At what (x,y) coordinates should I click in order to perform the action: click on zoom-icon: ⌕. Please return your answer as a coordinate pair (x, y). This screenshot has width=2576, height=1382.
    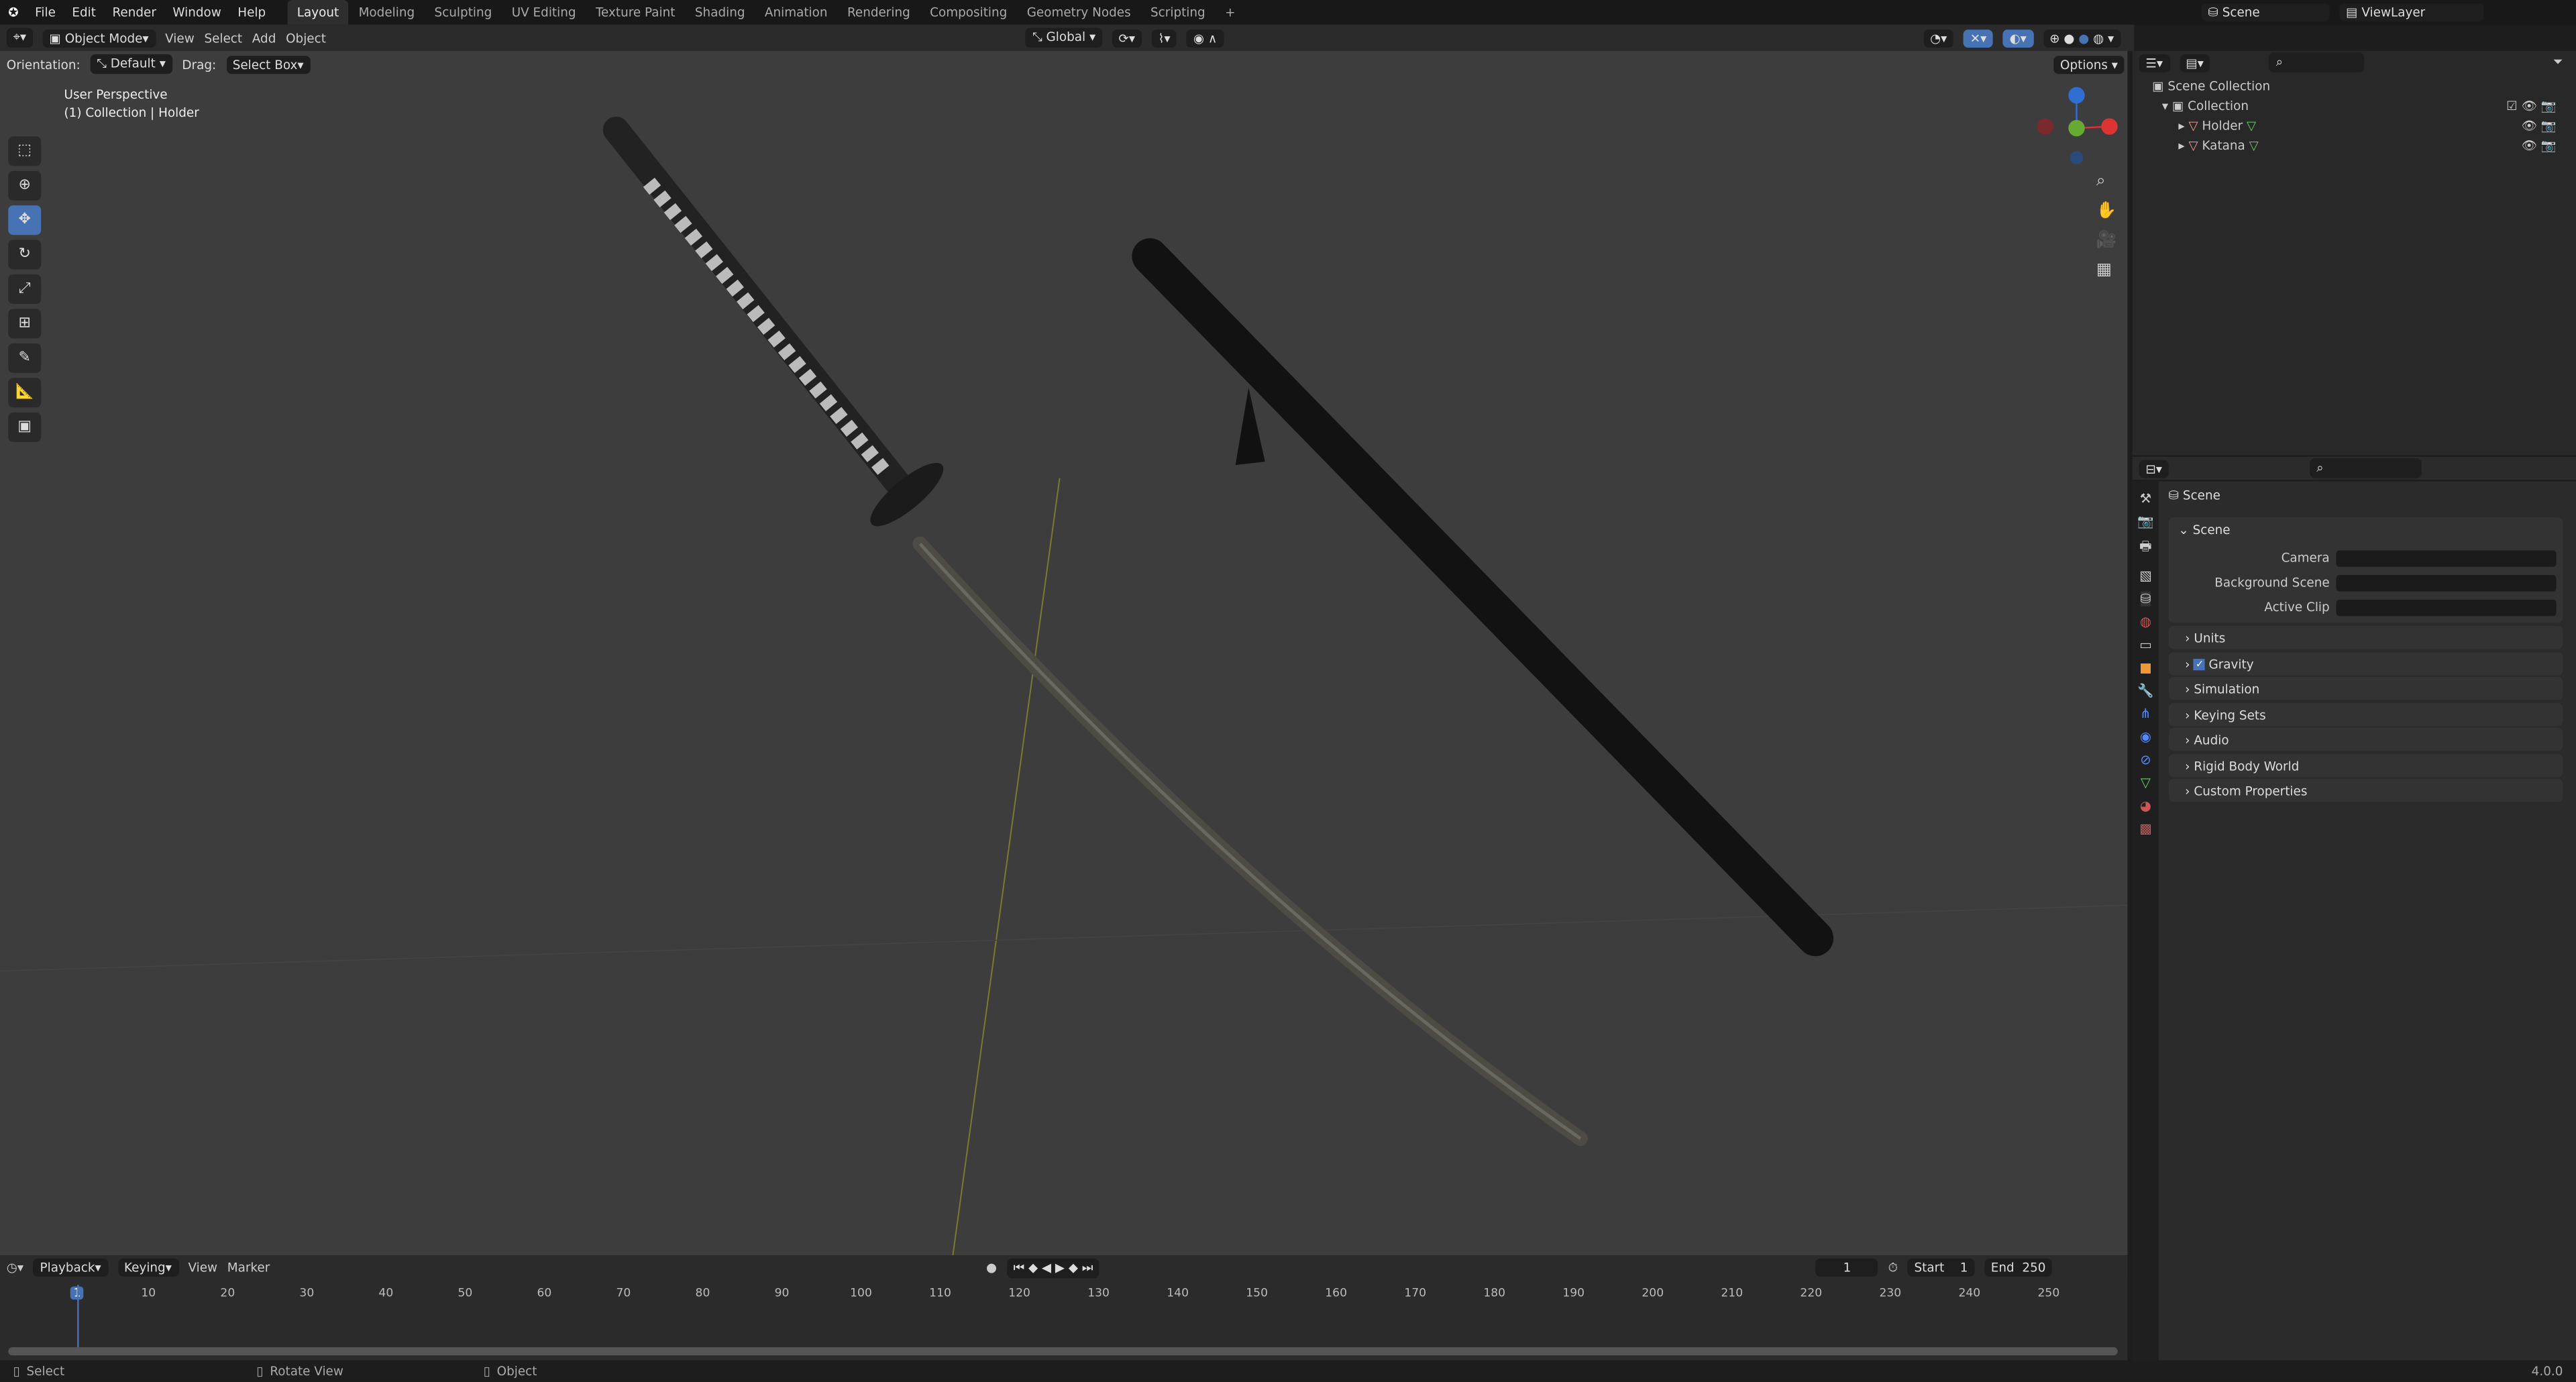
    Looking at the image, I should click on (2106, 181).